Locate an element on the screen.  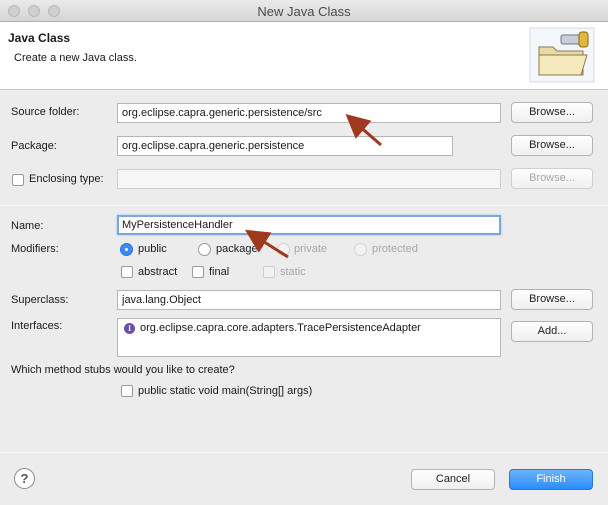
private-radio is located at coordinates (283, 249).